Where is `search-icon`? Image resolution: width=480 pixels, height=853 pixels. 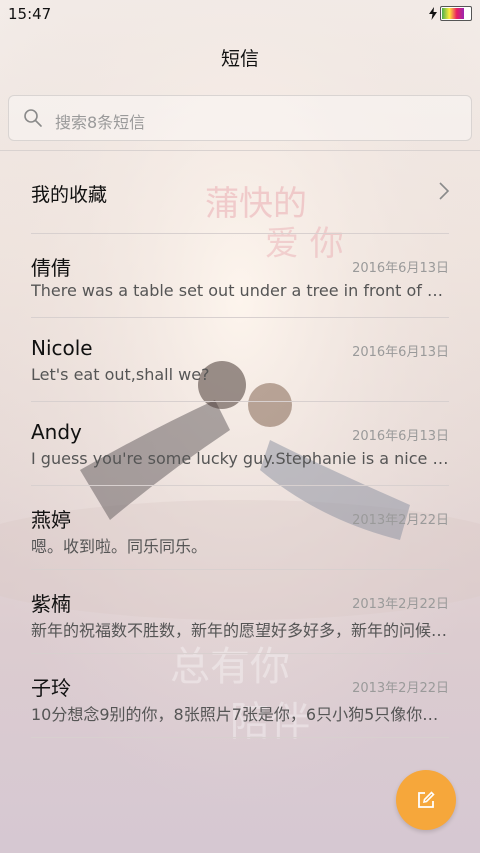 search-icon is located at coordinates (33, 118).